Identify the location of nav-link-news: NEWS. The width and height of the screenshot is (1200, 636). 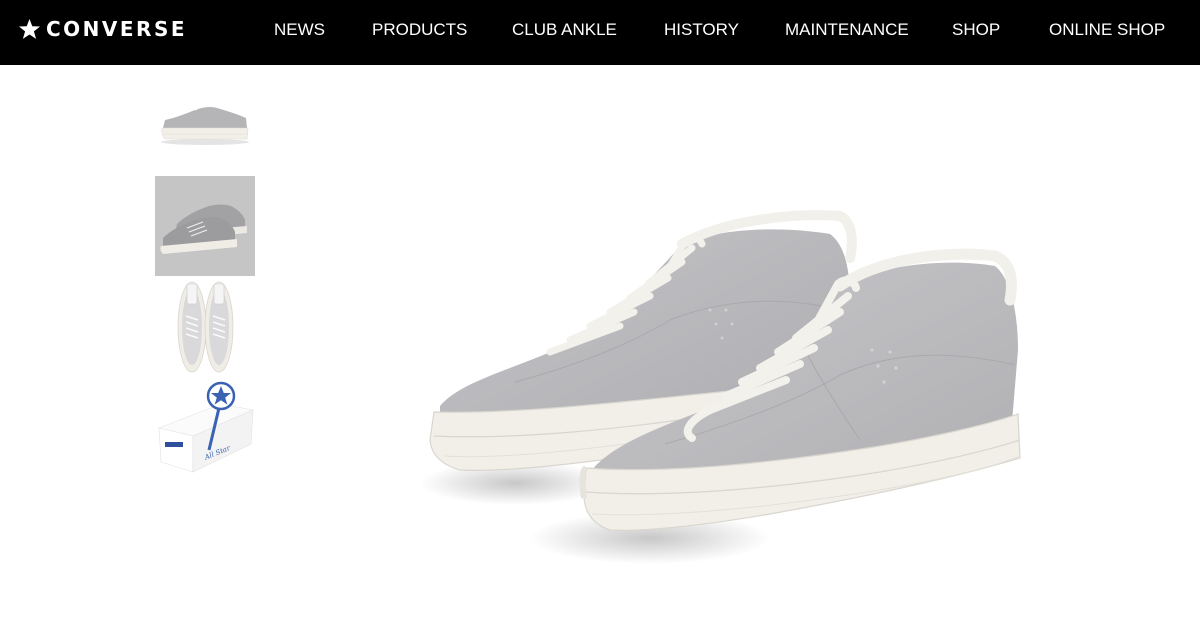
(299, 30).